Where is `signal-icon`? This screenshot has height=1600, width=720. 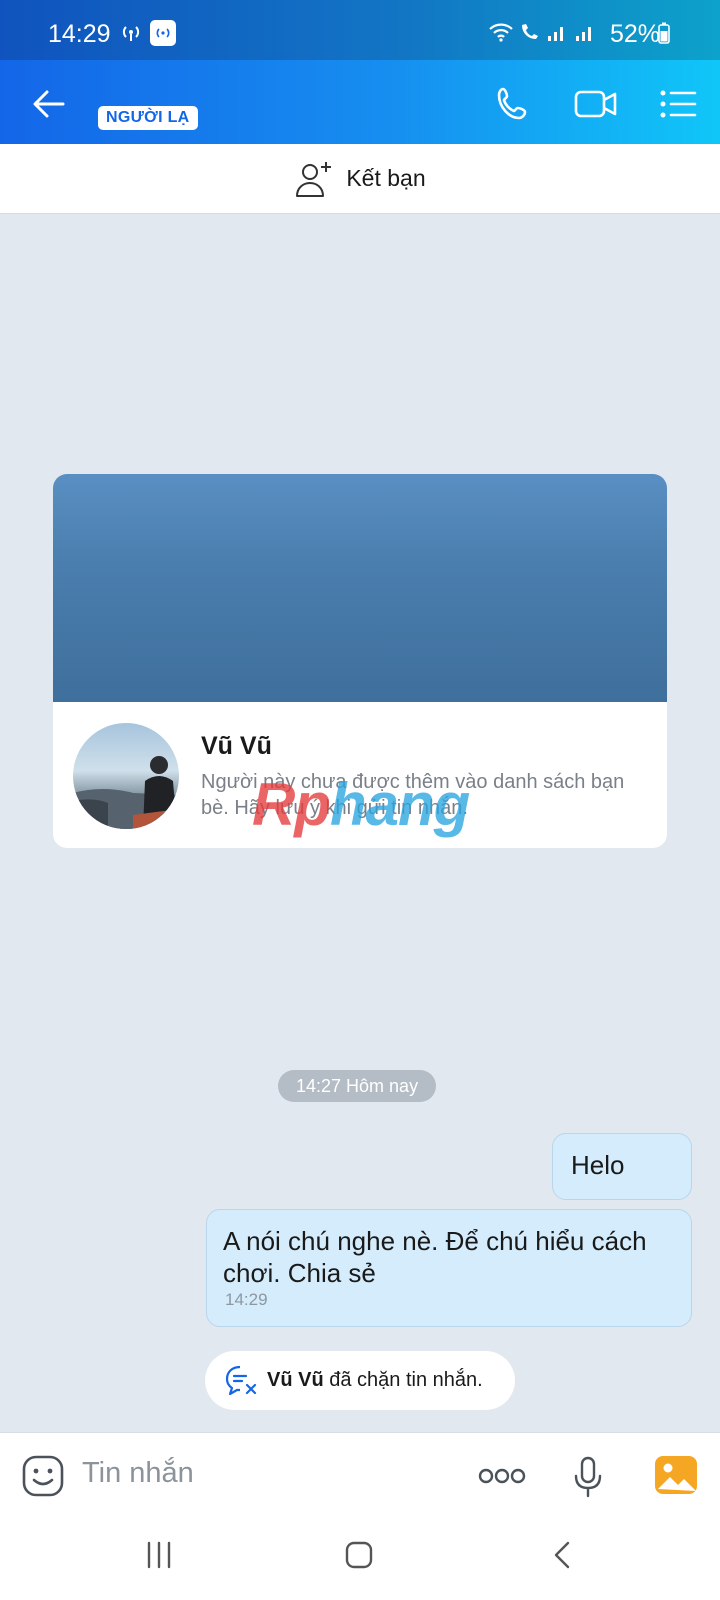 signal-icon is located at coordinates (557, 34).